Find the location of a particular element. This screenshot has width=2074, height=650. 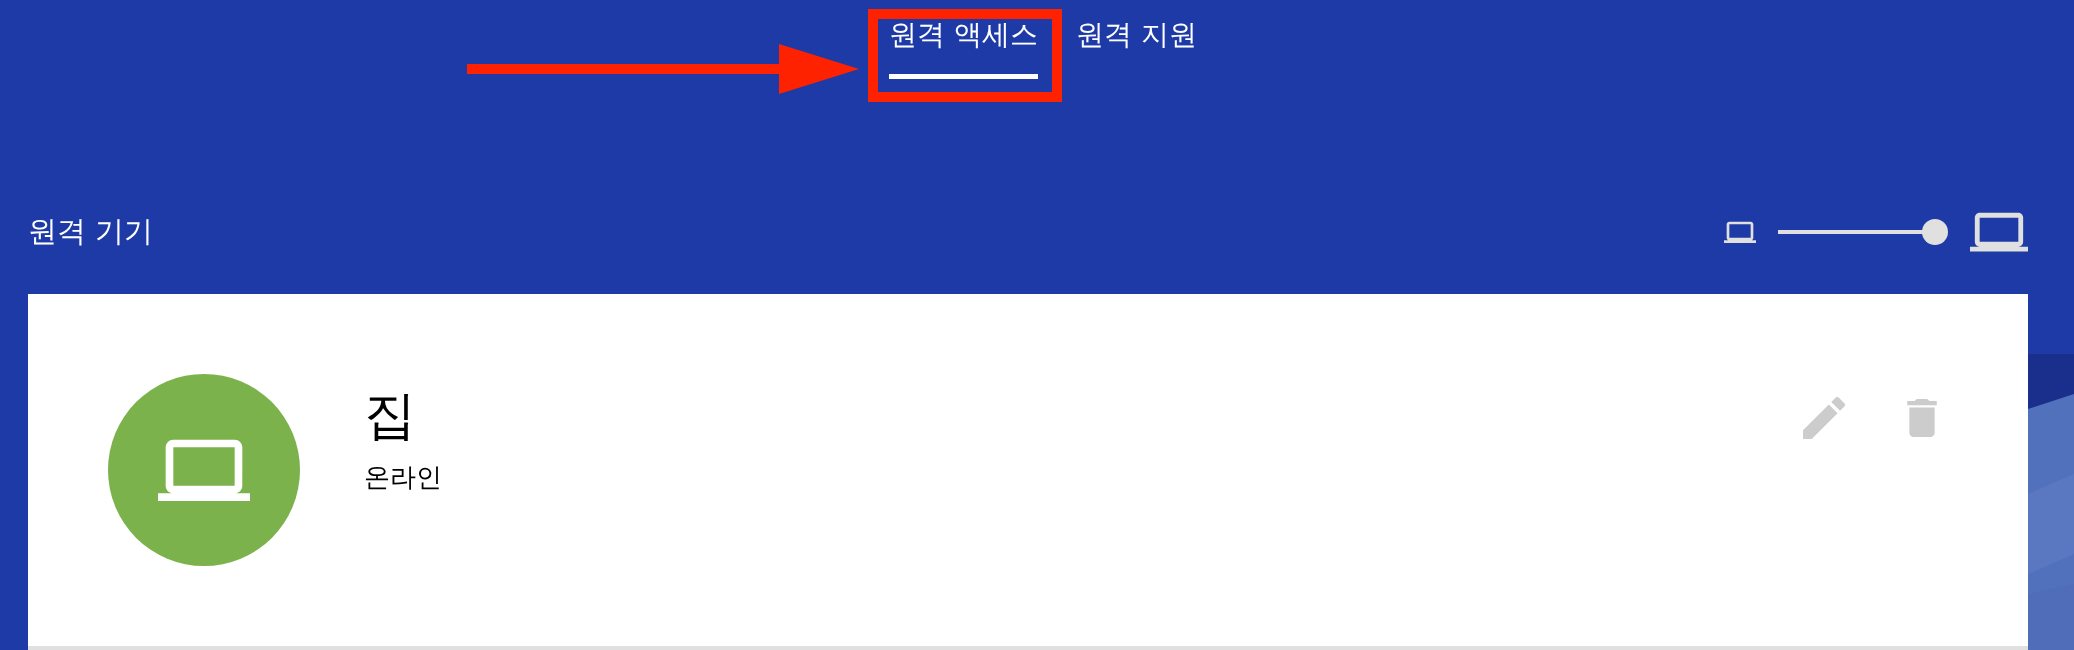

size-slider is located at coordinates (1863, 232).